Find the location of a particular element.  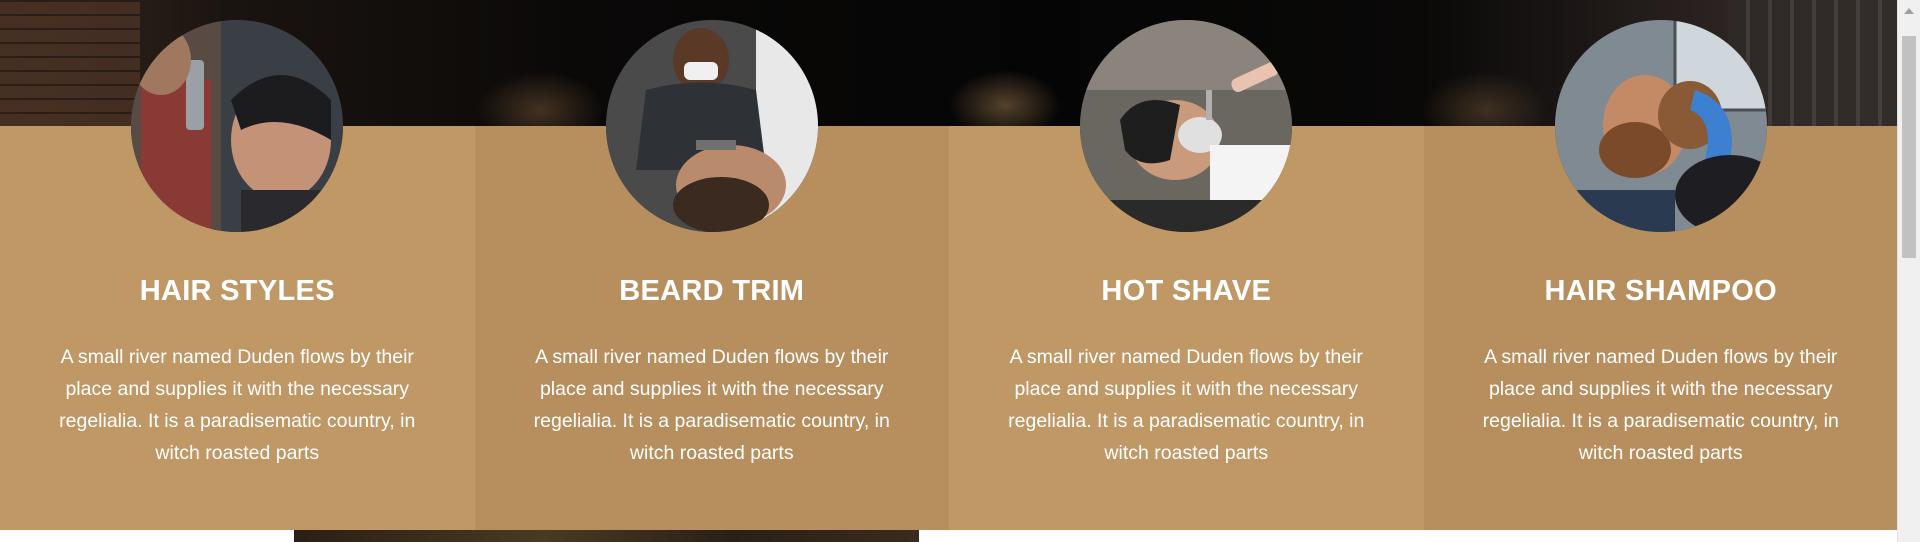

brick-wall-decoration is located at coordinates (70, 63).